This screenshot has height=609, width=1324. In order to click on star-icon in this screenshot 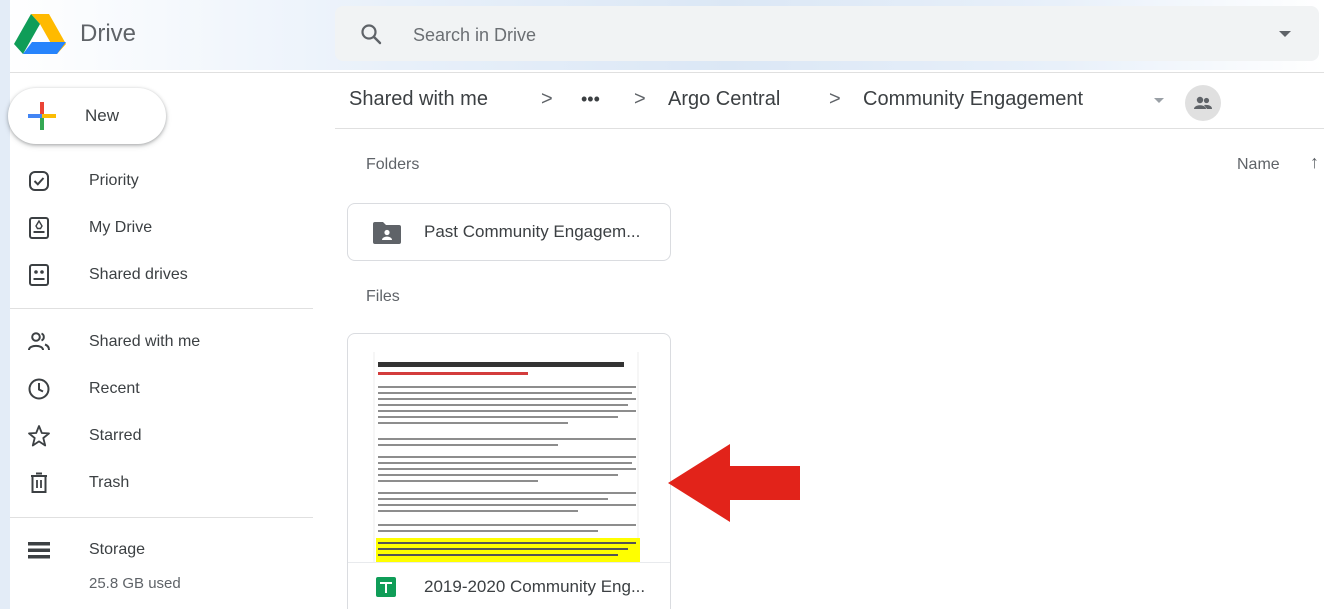, I will do `click(39, 436)`.